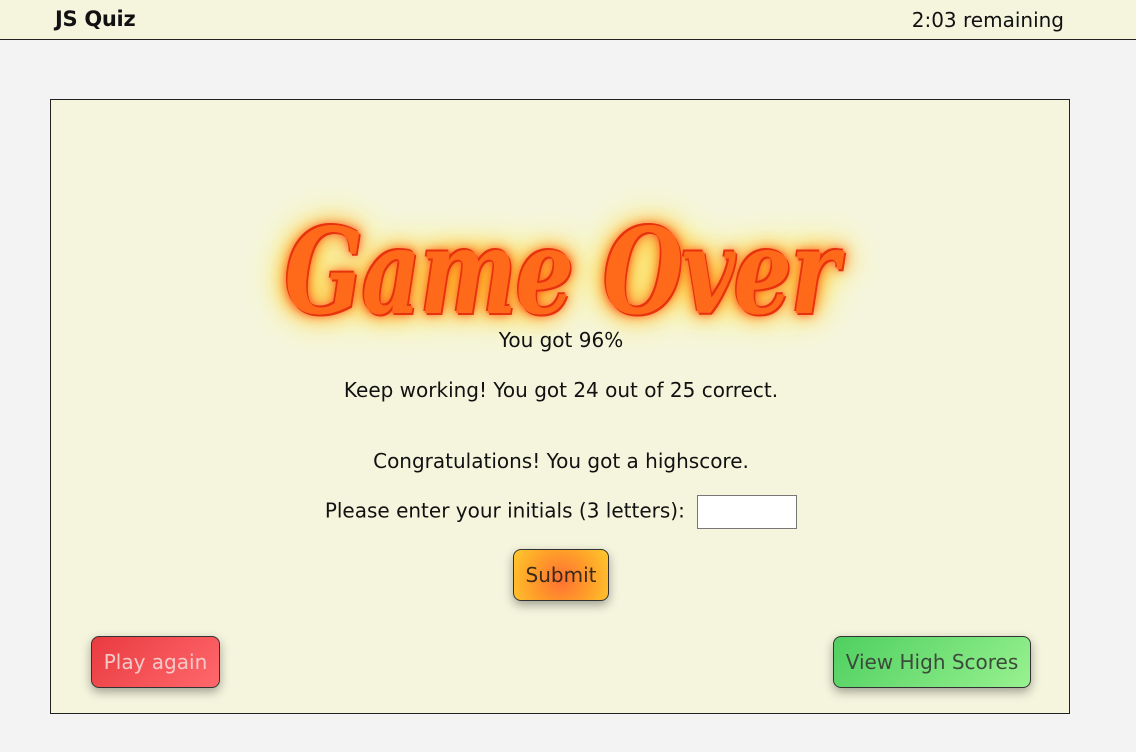 This screenshot has width=1136, height=752. What do you see at coordinates (561, 271) in the screenshot?
I see `game-over-banner: Game Over` at bounding box center [561, 271].